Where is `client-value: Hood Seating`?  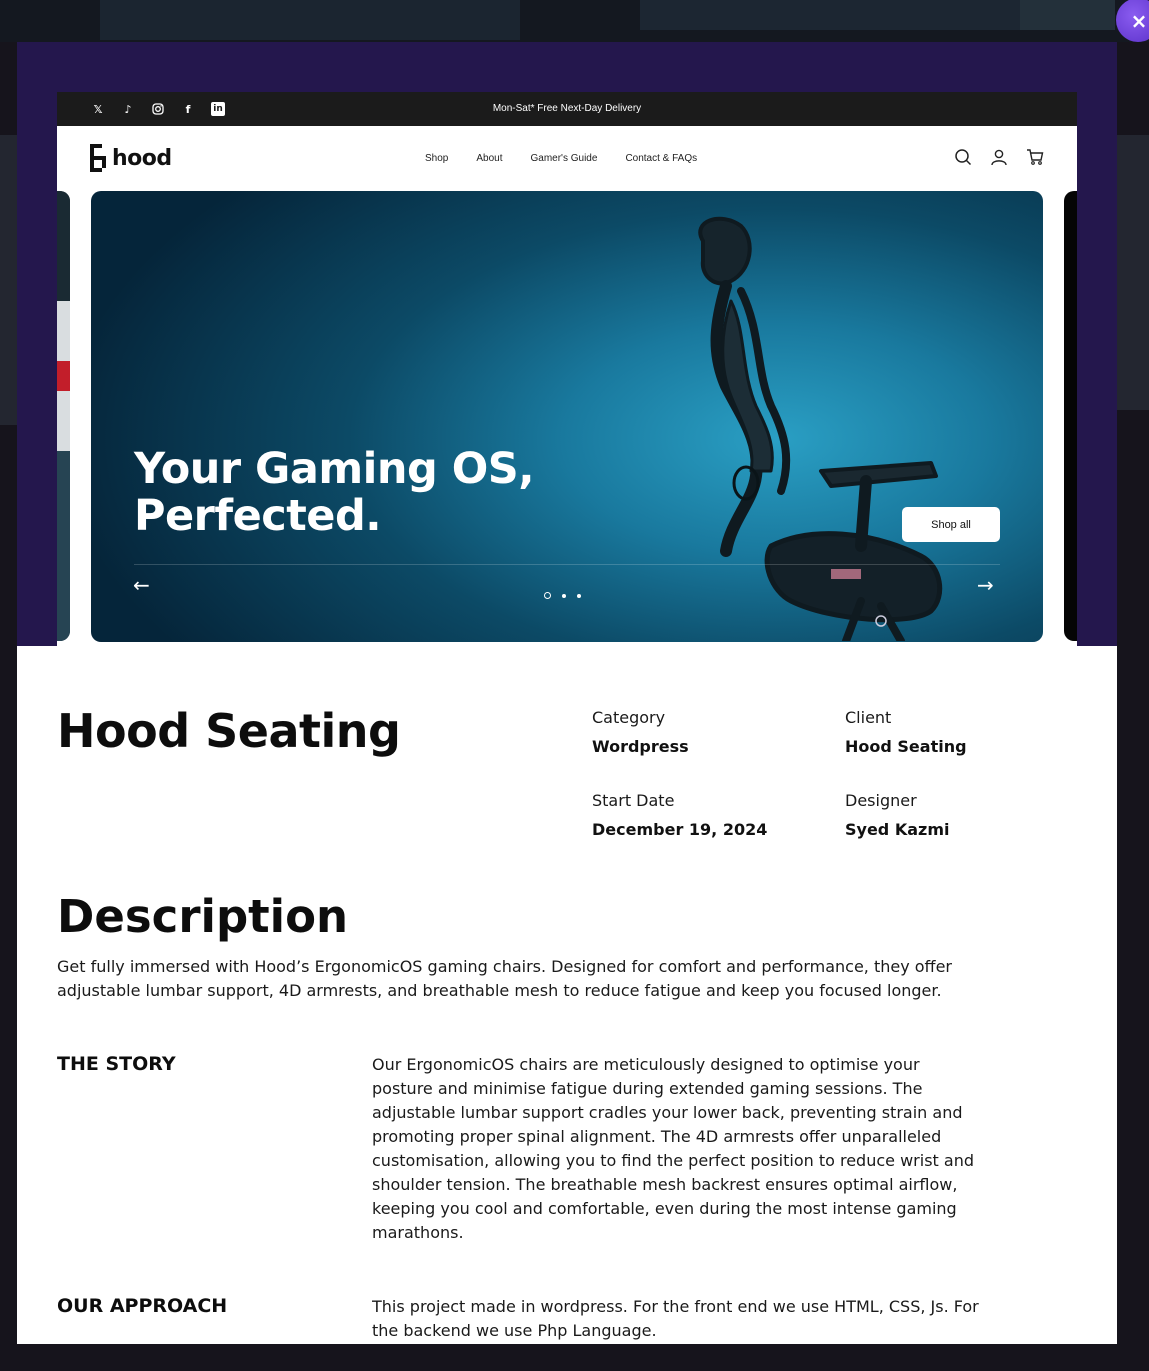 client-value: Hood Seating is located at coordinates (906, 746).